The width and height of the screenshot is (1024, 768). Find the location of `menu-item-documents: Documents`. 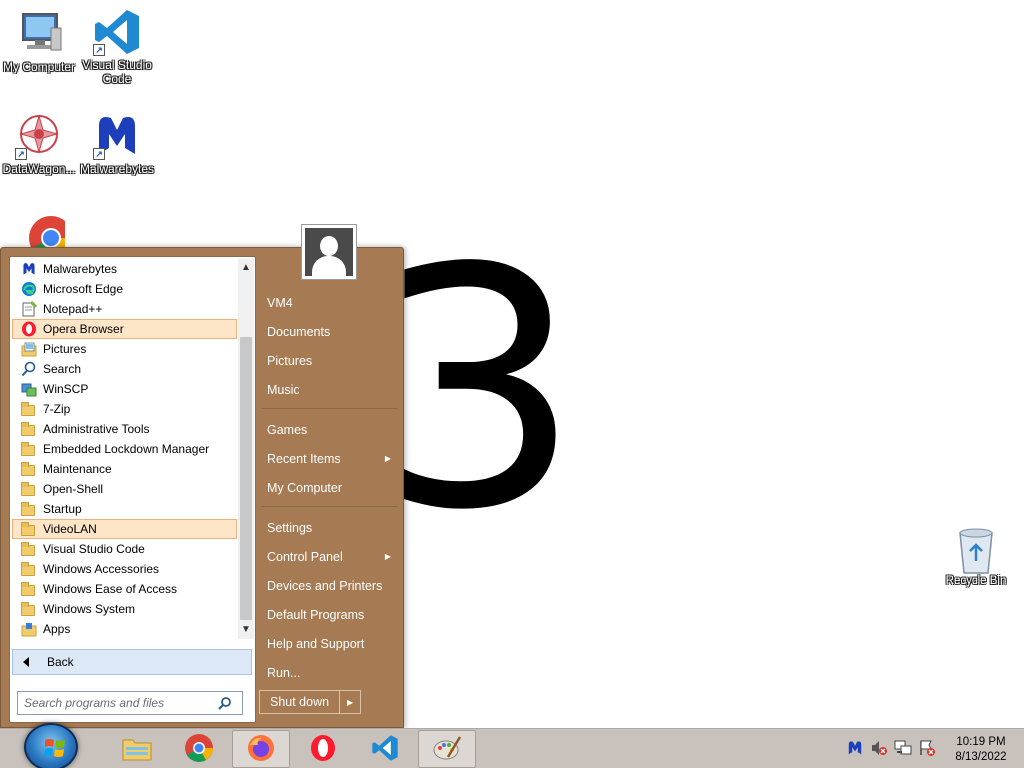

menu-item-documents: Documents is located at coordinates (329, 331).